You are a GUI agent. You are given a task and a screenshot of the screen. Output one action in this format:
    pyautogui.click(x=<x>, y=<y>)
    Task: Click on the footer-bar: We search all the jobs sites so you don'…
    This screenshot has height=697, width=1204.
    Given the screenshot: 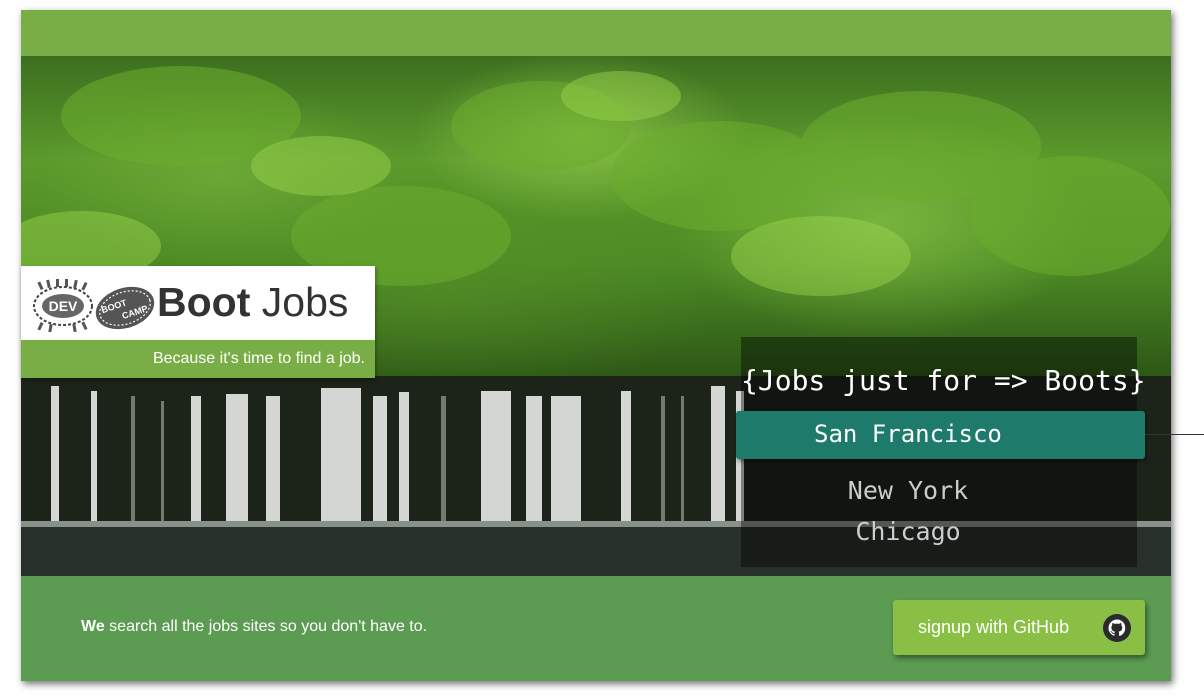 What is the action you would take?
    pyautogui.click(x=596, y=628)
    